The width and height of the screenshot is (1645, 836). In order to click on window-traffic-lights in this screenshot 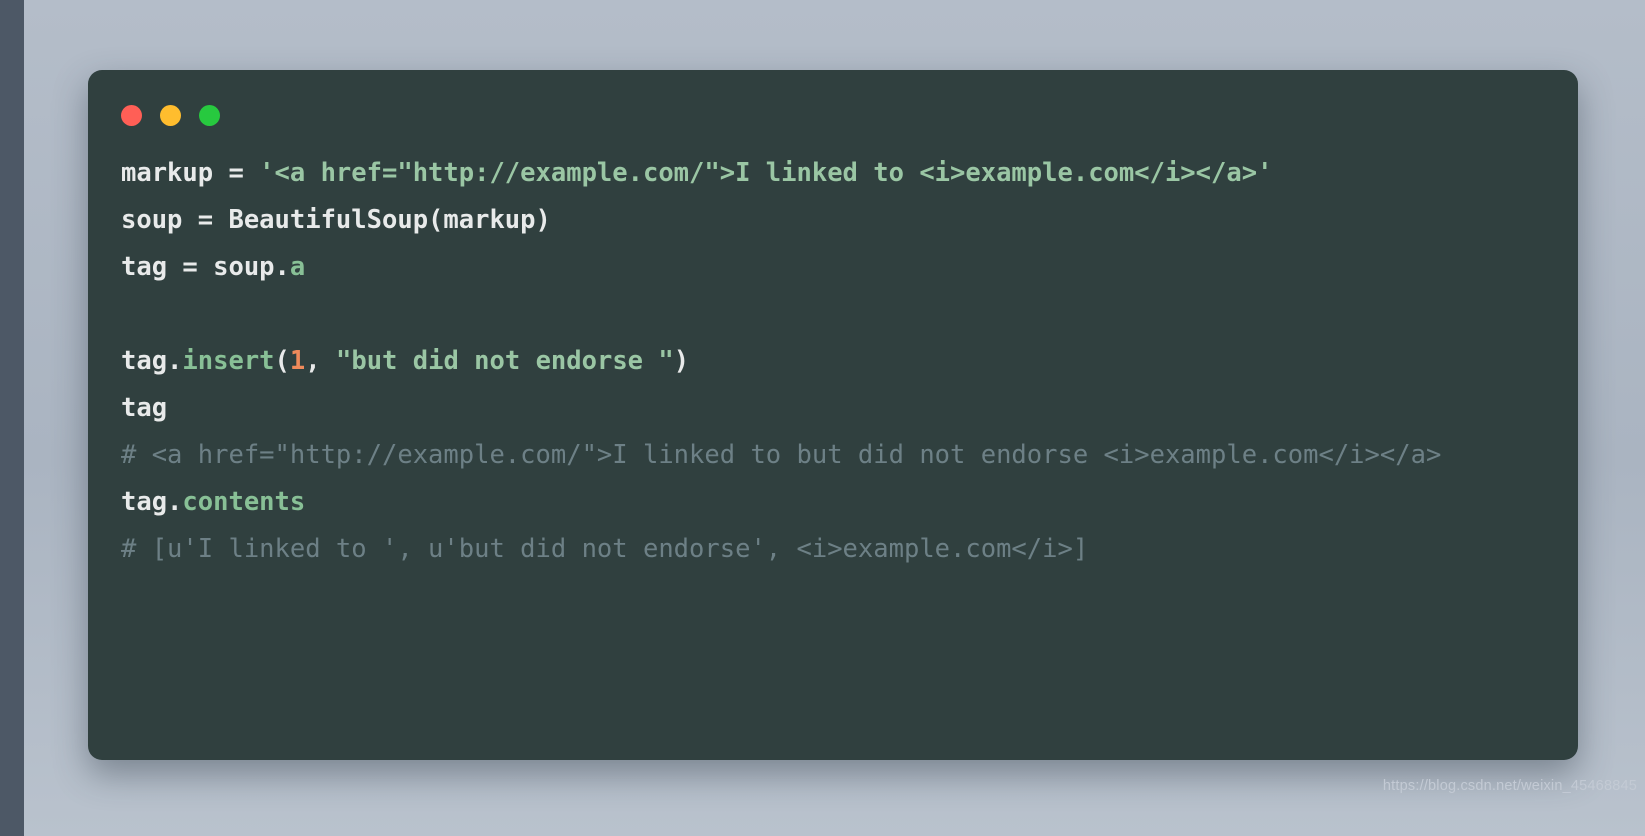, I will do `click(170, 115)`.